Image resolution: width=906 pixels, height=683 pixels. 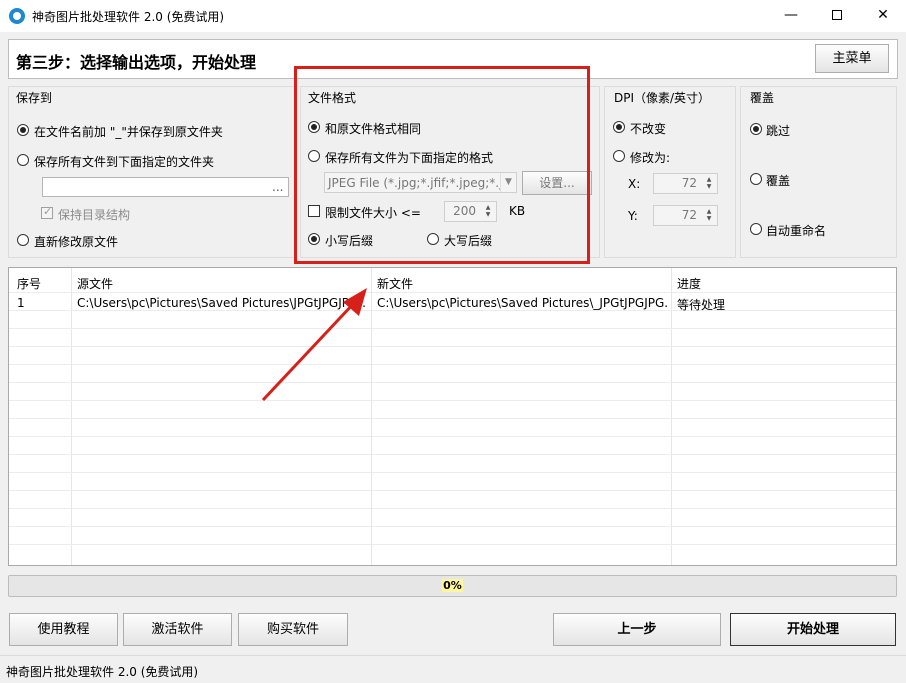 I want to click on auto-rename-label: 自动重命名, so click(x=796, y=230).